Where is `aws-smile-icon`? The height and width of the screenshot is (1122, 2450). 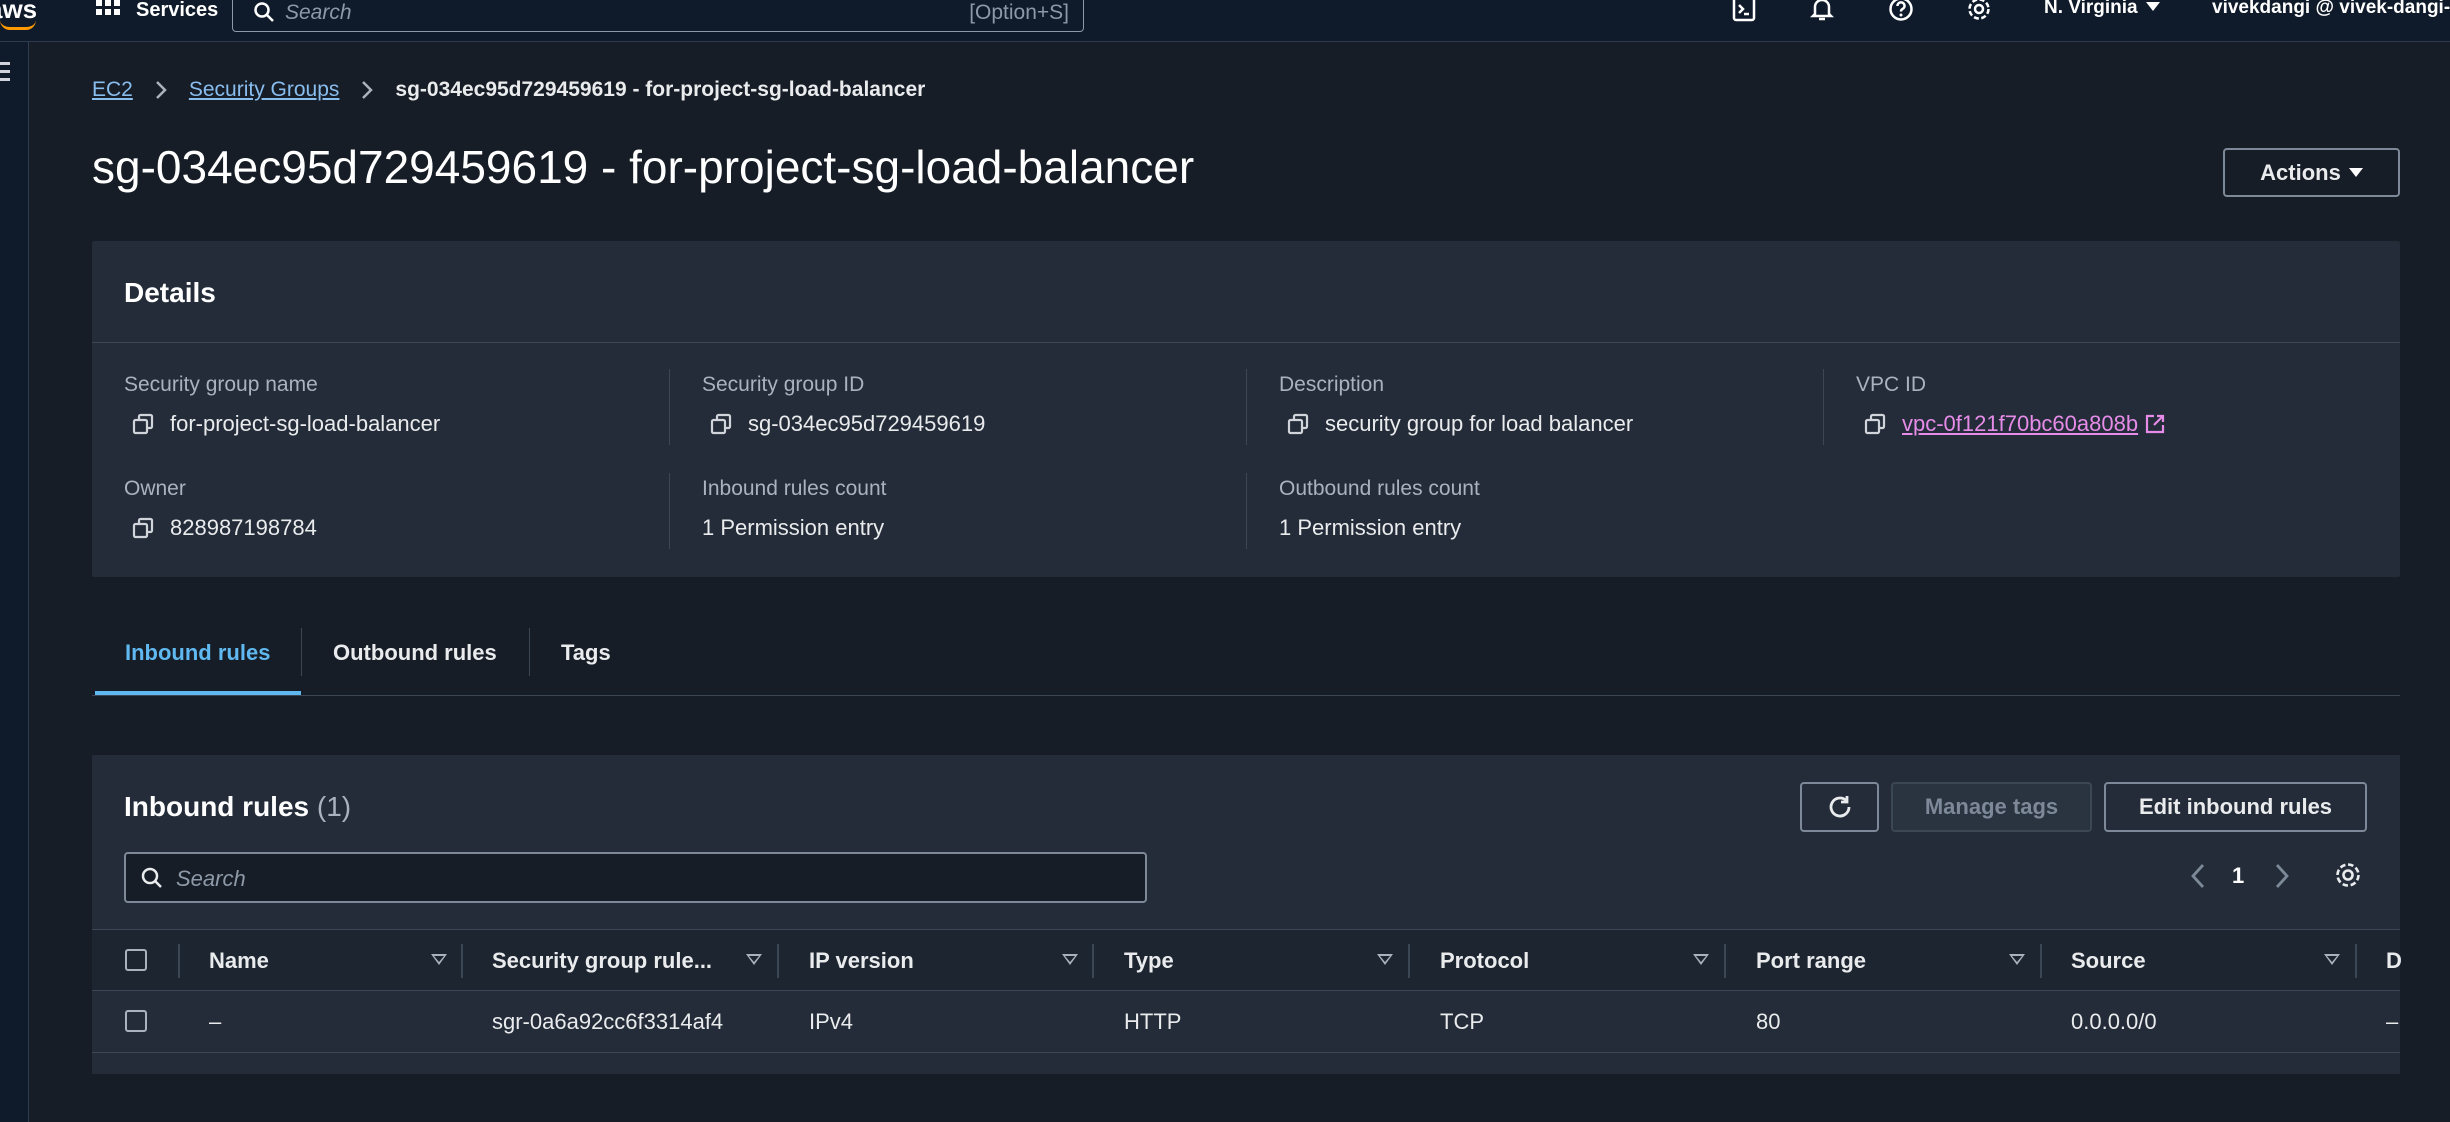
aws-smile-icon is located at coordinates (18, 25).